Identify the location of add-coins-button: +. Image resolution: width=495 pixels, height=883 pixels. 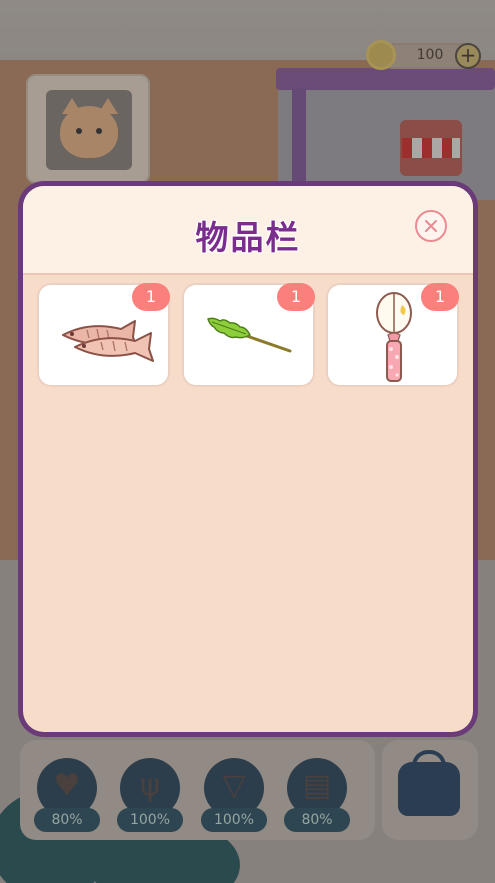
(468, 56).